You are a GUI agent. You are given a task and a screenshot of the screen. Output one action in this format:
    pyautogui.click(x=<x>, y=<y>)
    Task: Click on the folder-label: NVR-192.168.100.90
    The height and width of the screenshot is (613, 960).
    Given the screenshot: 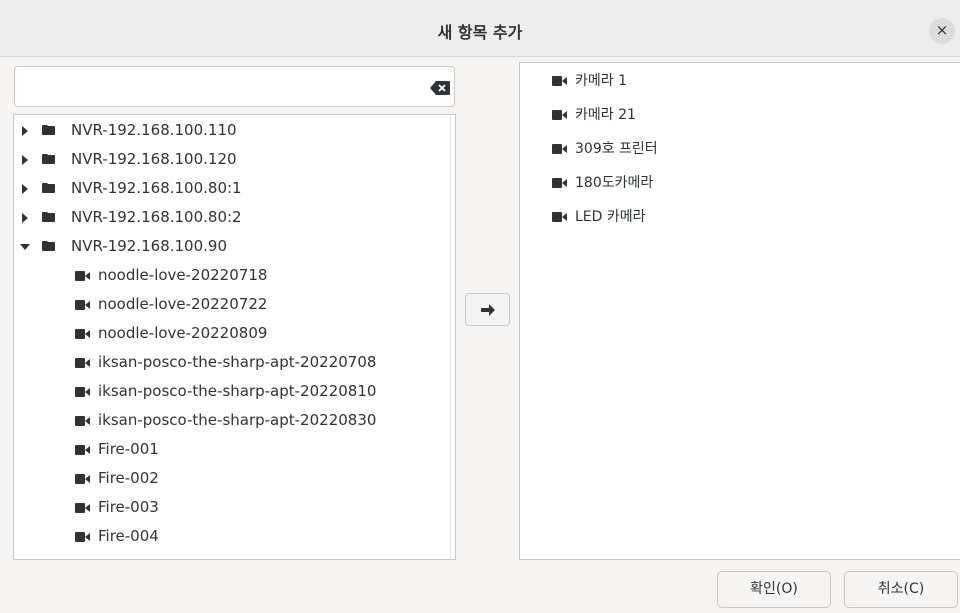 What is the action you would take?
    pyautogui.click(x=149, y=246)
    